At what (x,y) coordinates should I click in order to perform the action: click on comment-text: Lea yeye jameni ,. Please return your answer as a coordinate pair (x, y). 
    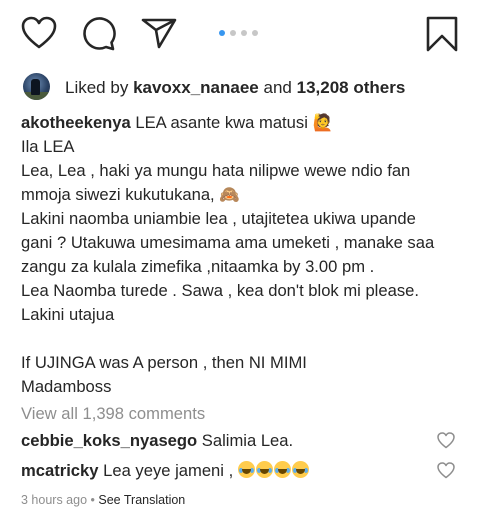
    Looking at the image, I should click on (168, 470).